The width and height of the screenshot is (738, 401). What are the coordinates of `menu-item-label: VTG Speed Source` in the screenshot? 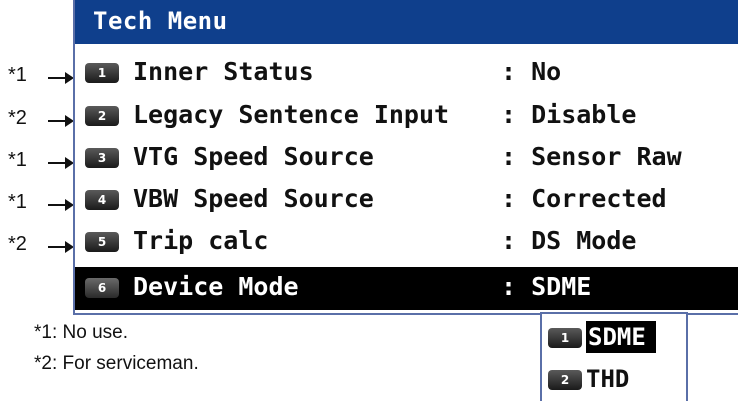 It's located at (253, 156).